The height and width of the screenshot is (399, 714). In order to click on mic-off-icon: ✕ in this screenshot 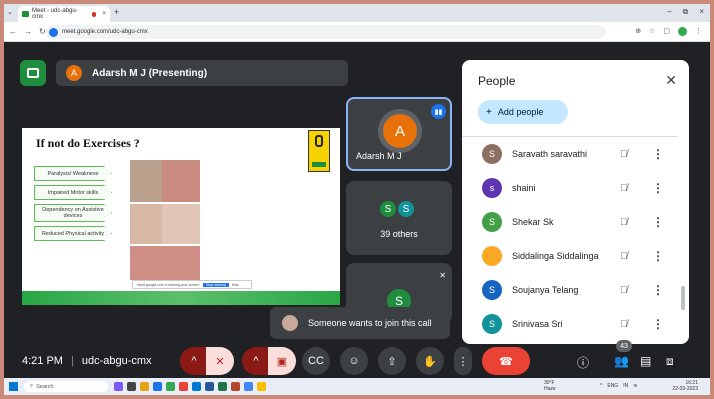, I will do `click(220, 361)`.